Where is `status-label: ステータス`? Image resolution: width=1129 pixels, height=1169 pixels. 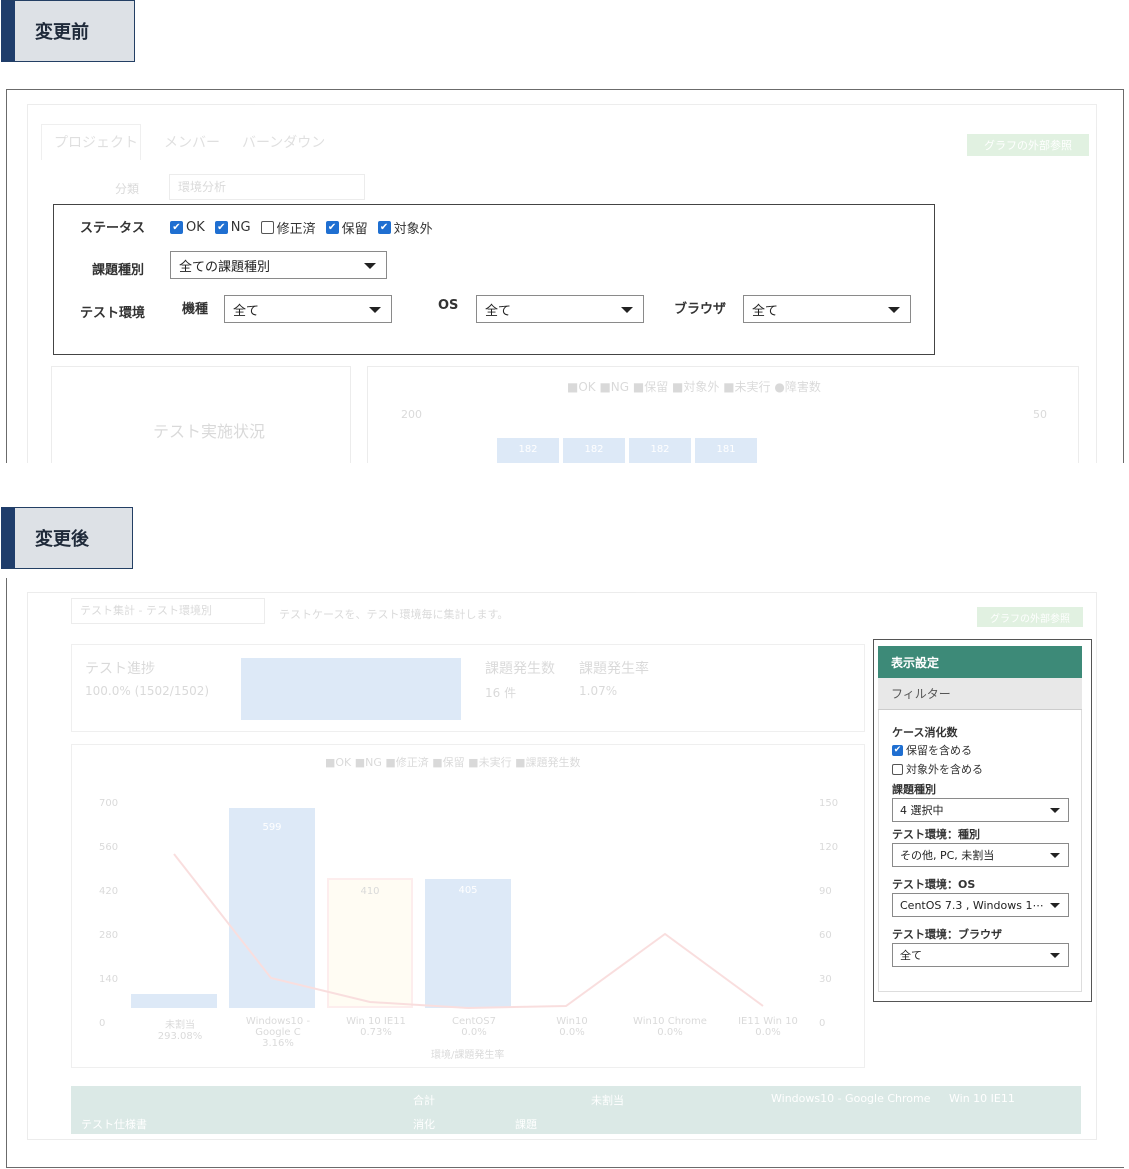 status-label: ステータス is located at coordinates (113, 228).